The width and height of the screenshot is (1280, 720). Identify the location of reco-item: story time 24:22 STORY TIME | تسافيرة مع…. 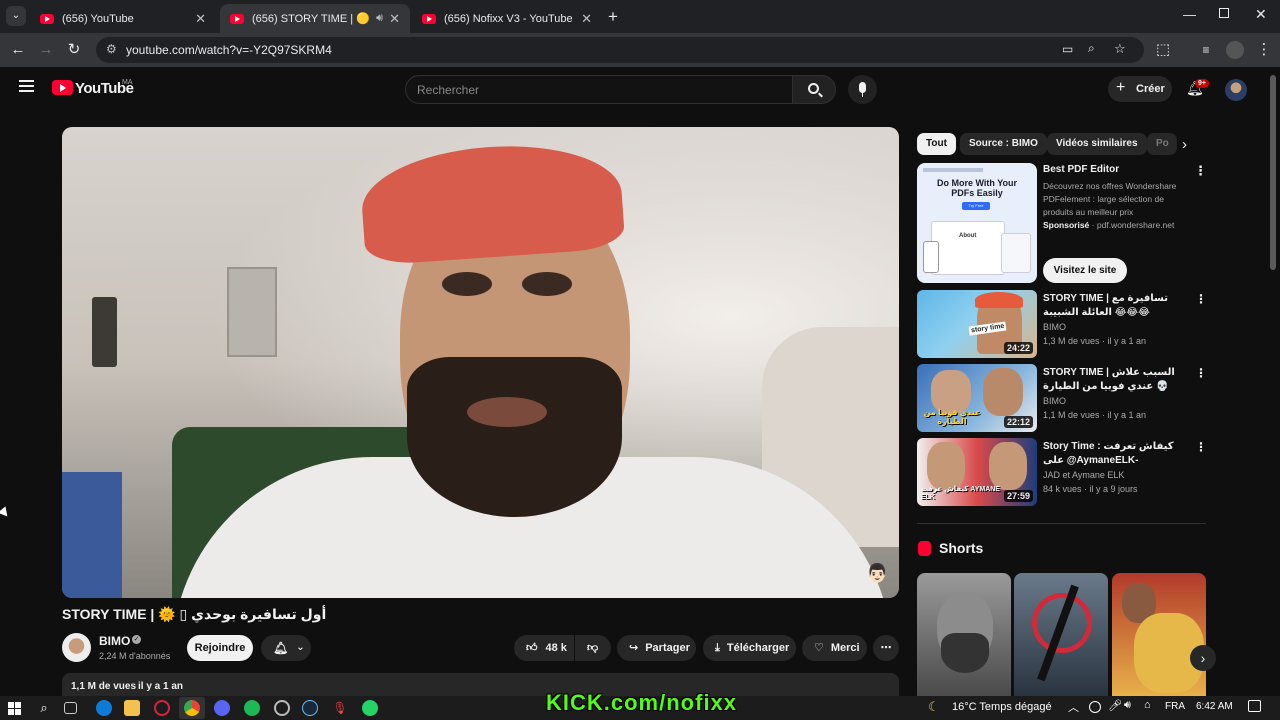
(1062, 324).